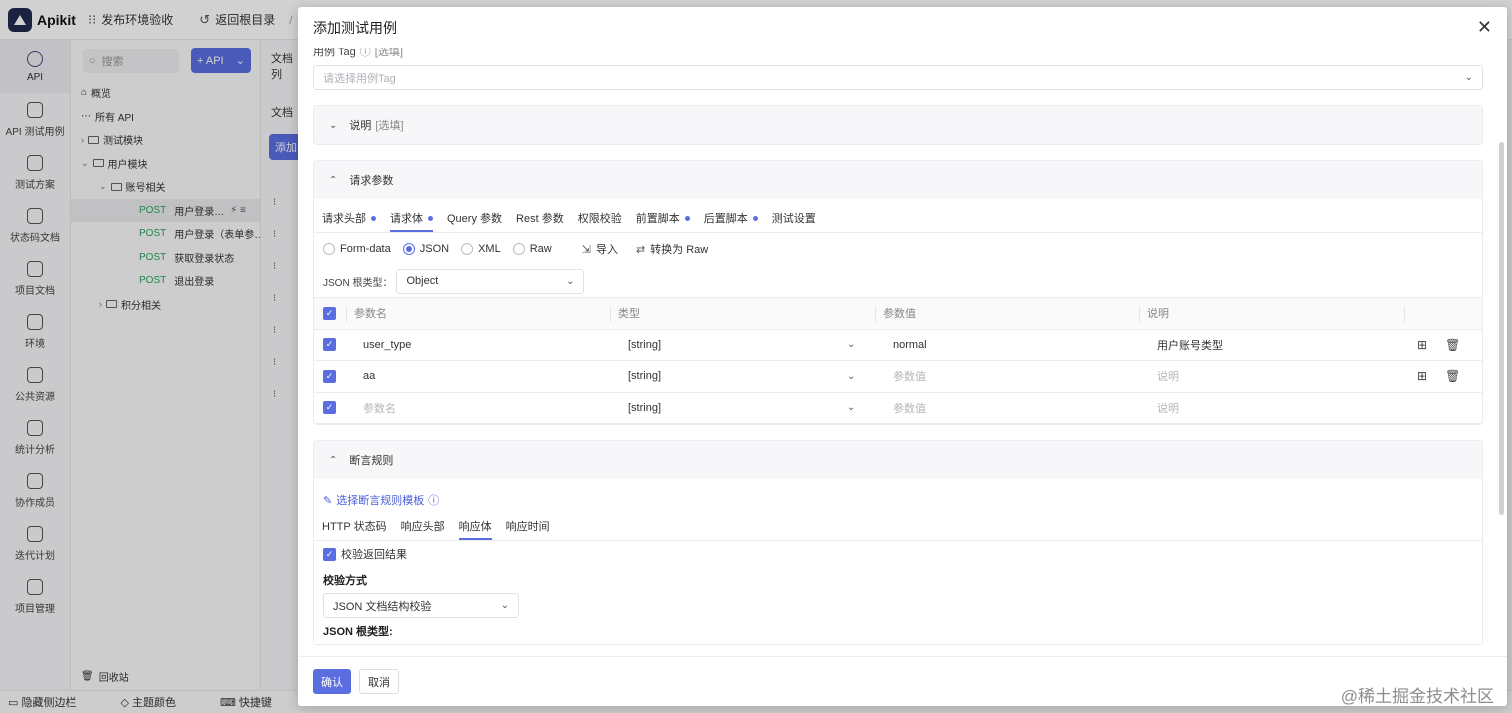  I want to click on tab-assert-2: 响应体, so click(475, 529).